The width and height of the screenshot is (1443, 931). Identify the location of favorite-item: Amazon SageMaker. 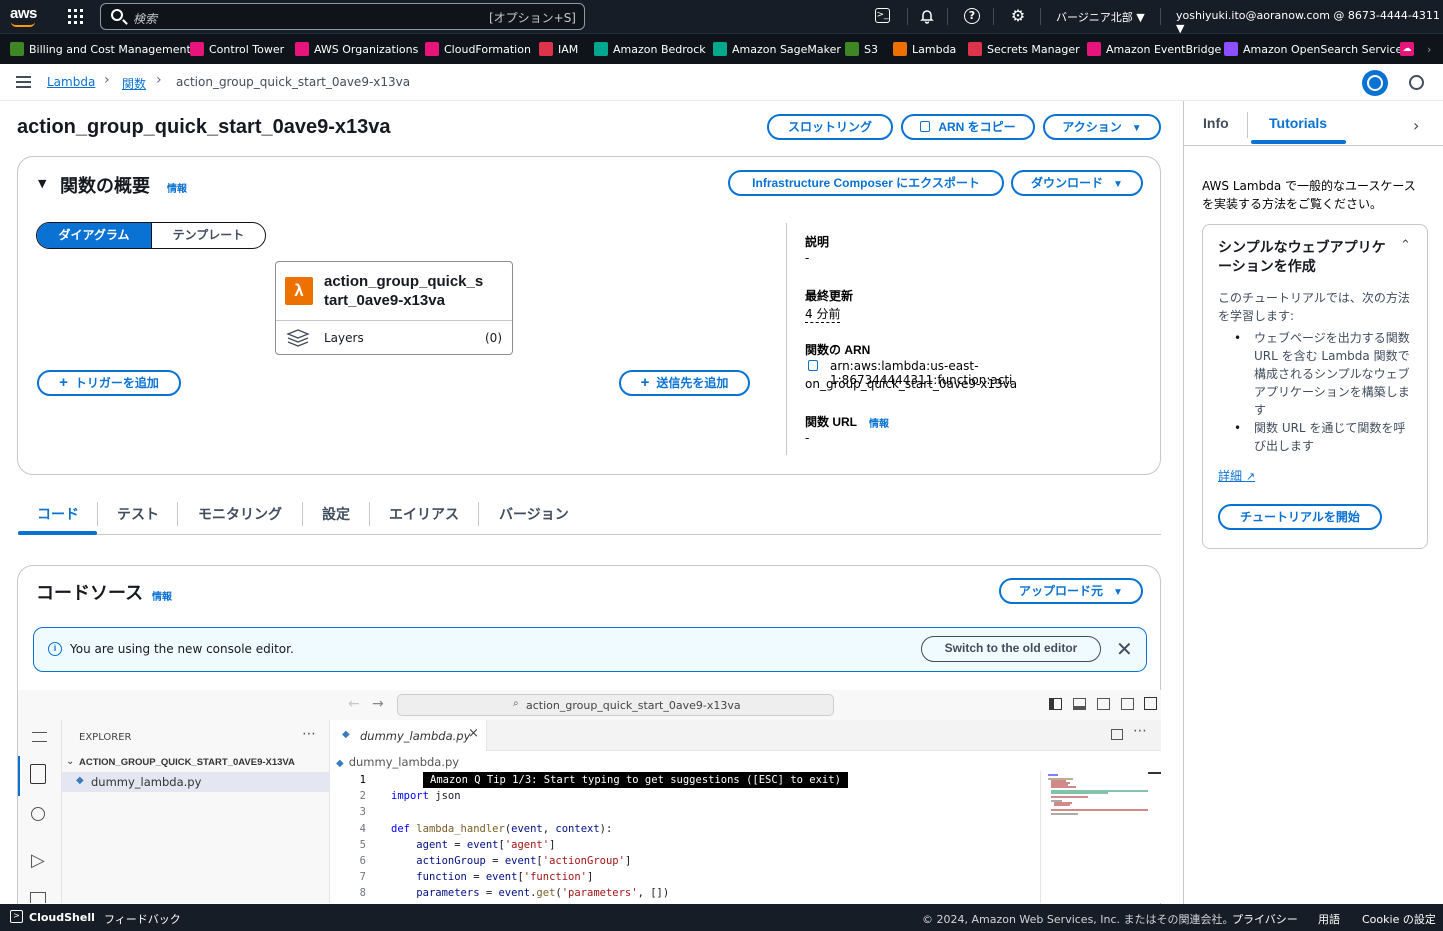
(777, 49).